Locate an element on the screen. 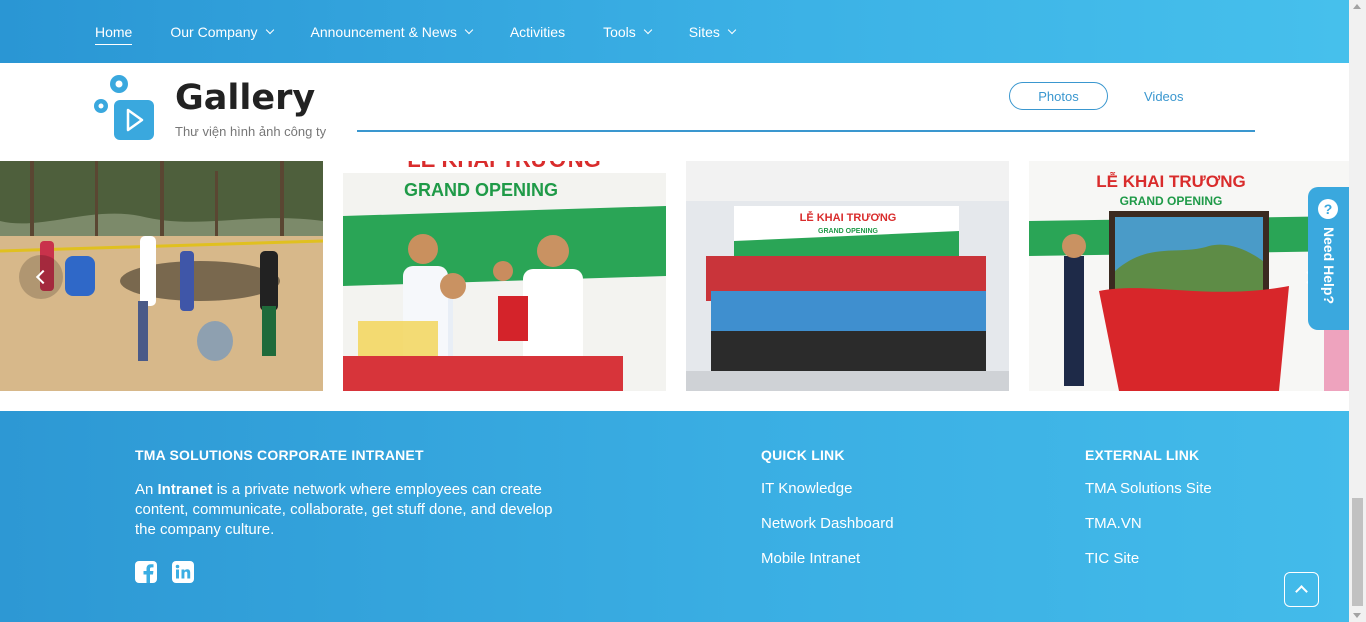 This screenshot has width=1366, height=622. photo-grand-opening-handshake: LỄ KHAI TRƯƠNG GRAND OPENING is located at coordinates (504, 276).